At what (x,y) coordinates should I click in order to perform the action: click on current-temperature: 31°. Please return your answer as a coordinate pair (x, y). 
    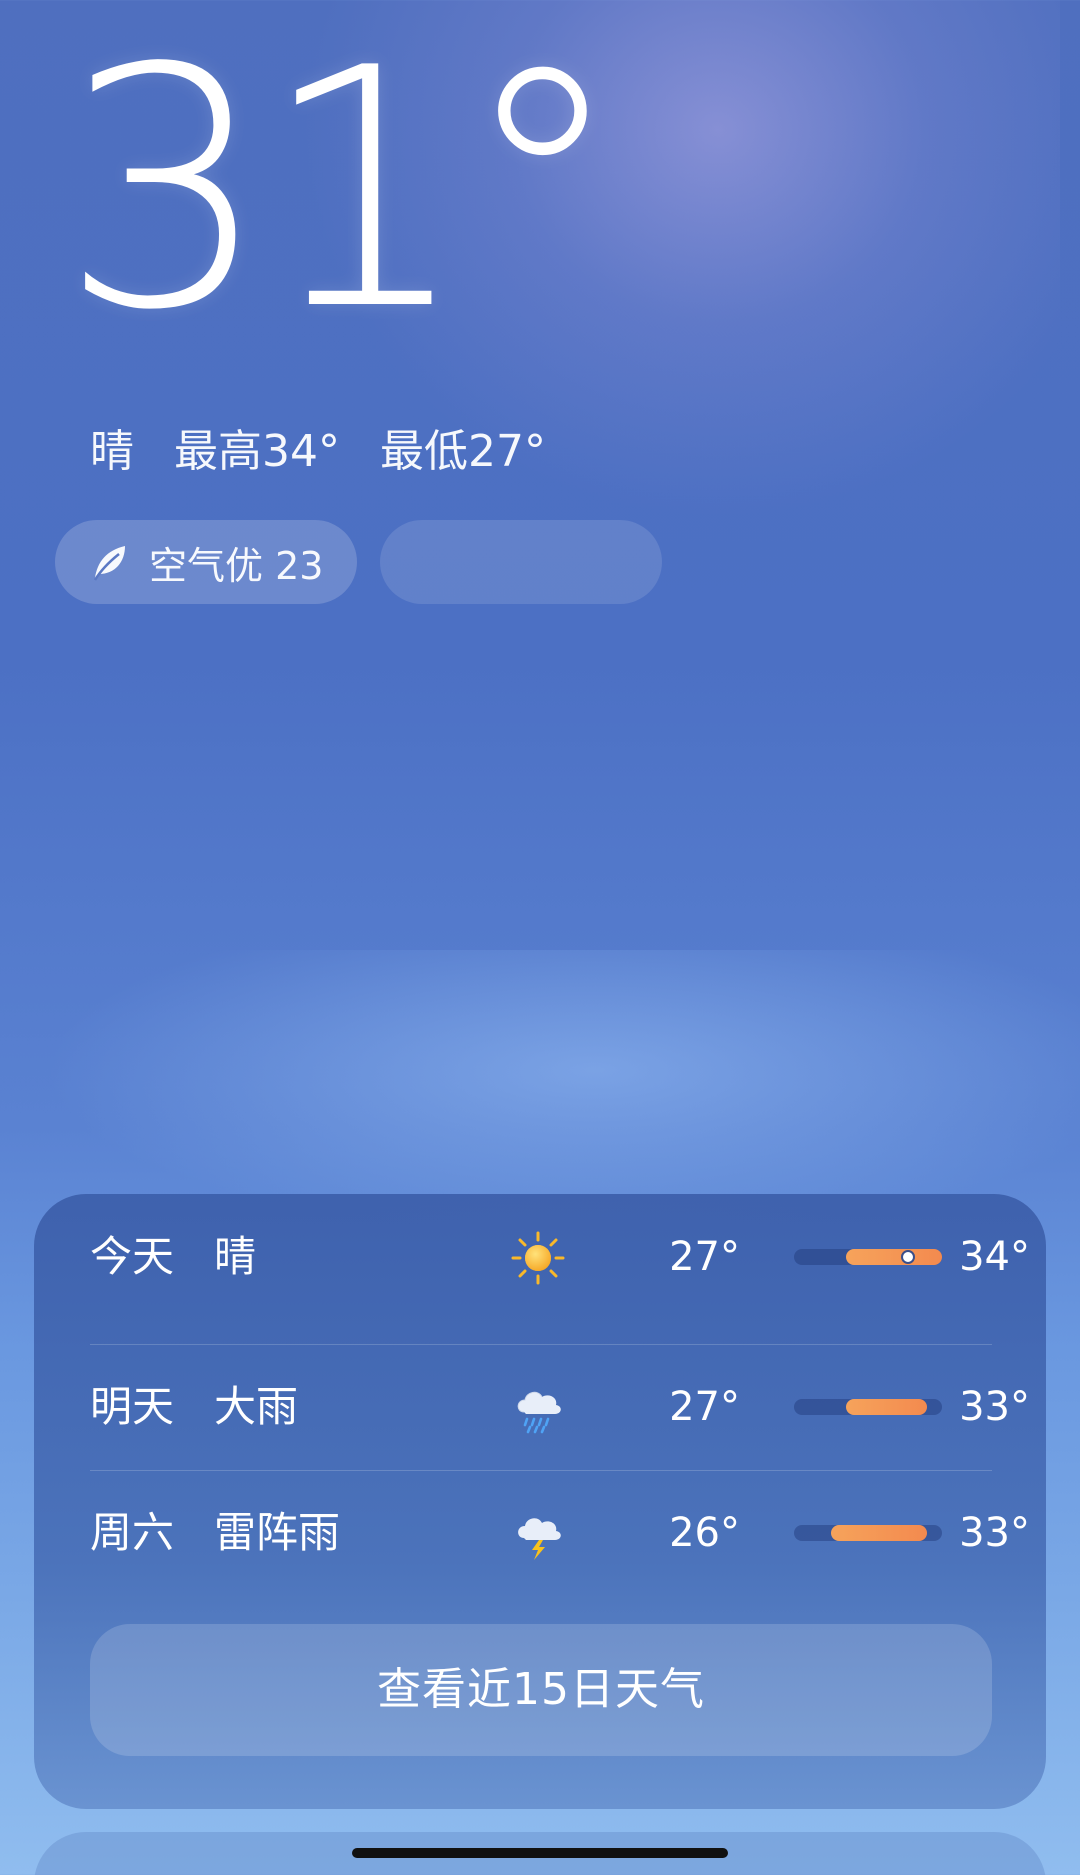
    Looking at the image, I should click on (342, 191).